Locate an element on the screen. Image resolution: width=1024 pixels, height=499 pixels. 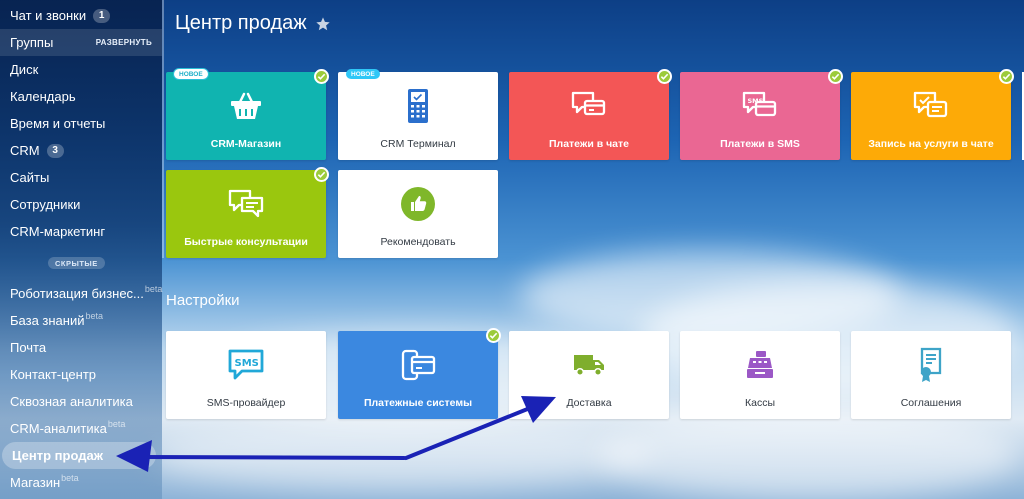
chat-booking-icon is located at coordinates (931, 106).